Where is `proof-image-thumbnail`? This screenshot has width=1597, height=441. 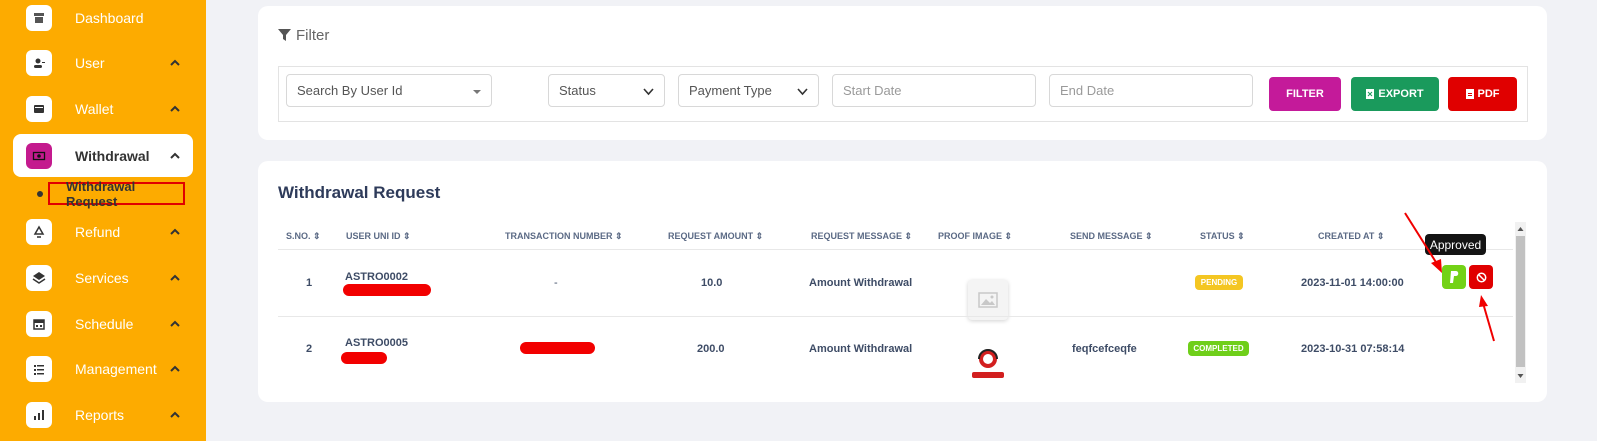 proof-image-thumbnail is located at coordinates (988, 363).